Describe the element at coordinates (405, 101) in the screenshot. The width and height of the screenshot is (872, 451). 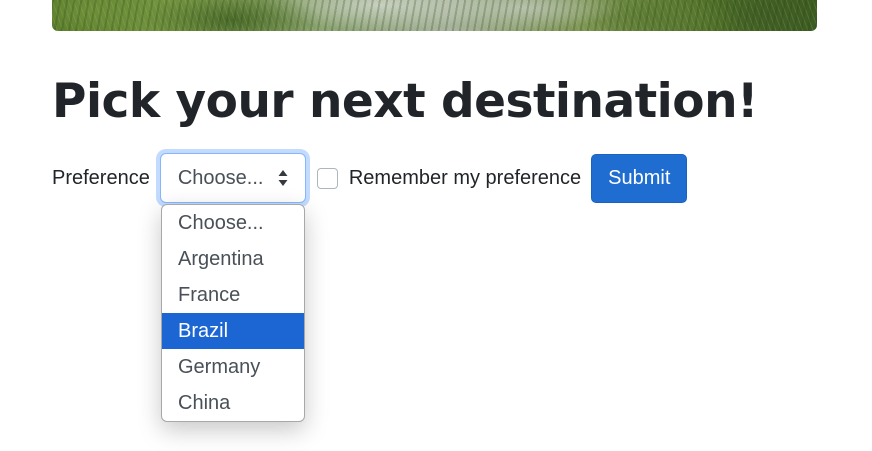
I see `page-title: Pick your next destination!` at that location.